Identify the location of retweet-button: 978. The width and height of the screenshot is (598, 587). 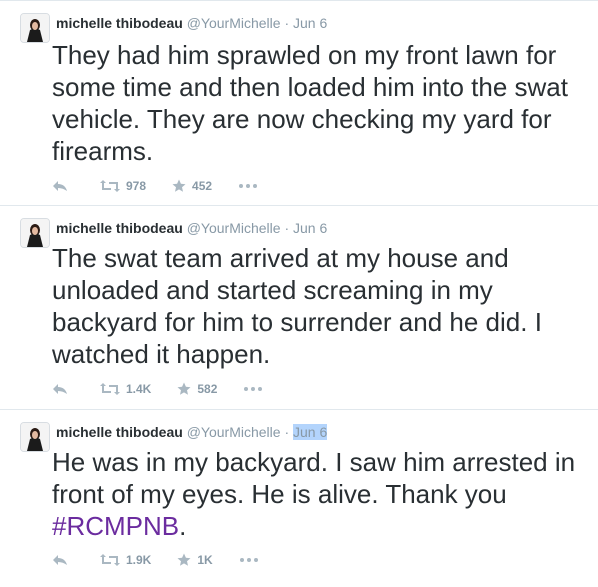
(123, 186).